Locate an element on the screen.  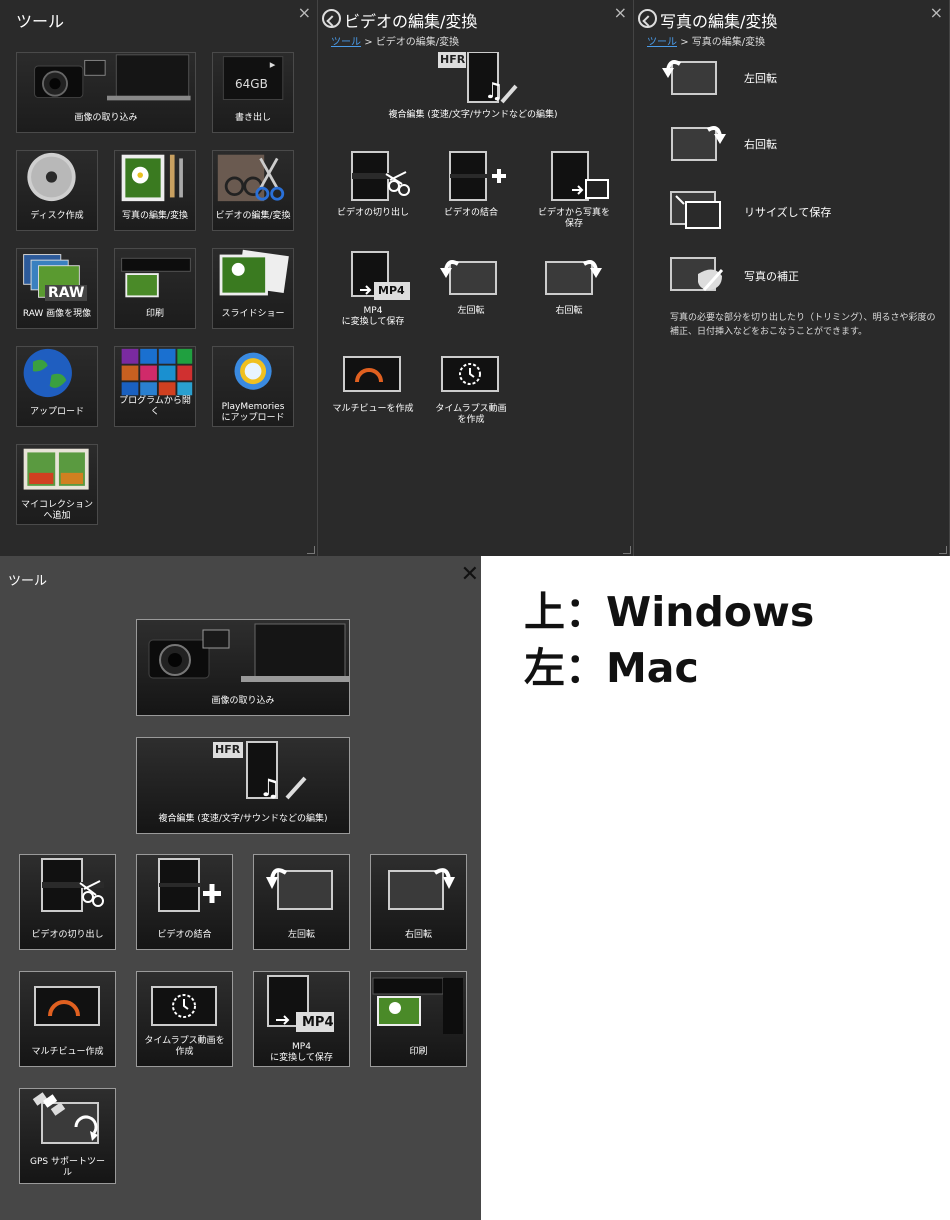
scissors-film-icon is located at coordinates (72, 885).